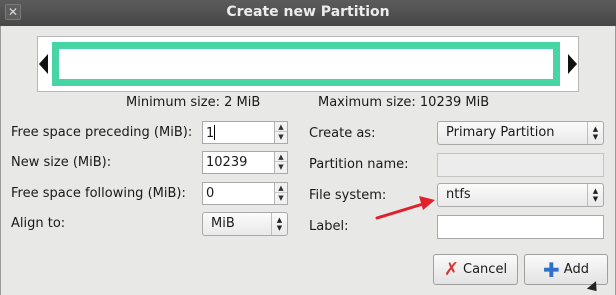 This screenshot has height=295, width=616. Describe the element at coordinates (404, 102) in the screenshot. I see `maximum-size-label: Maximum size: 10239 MiB` at that location.